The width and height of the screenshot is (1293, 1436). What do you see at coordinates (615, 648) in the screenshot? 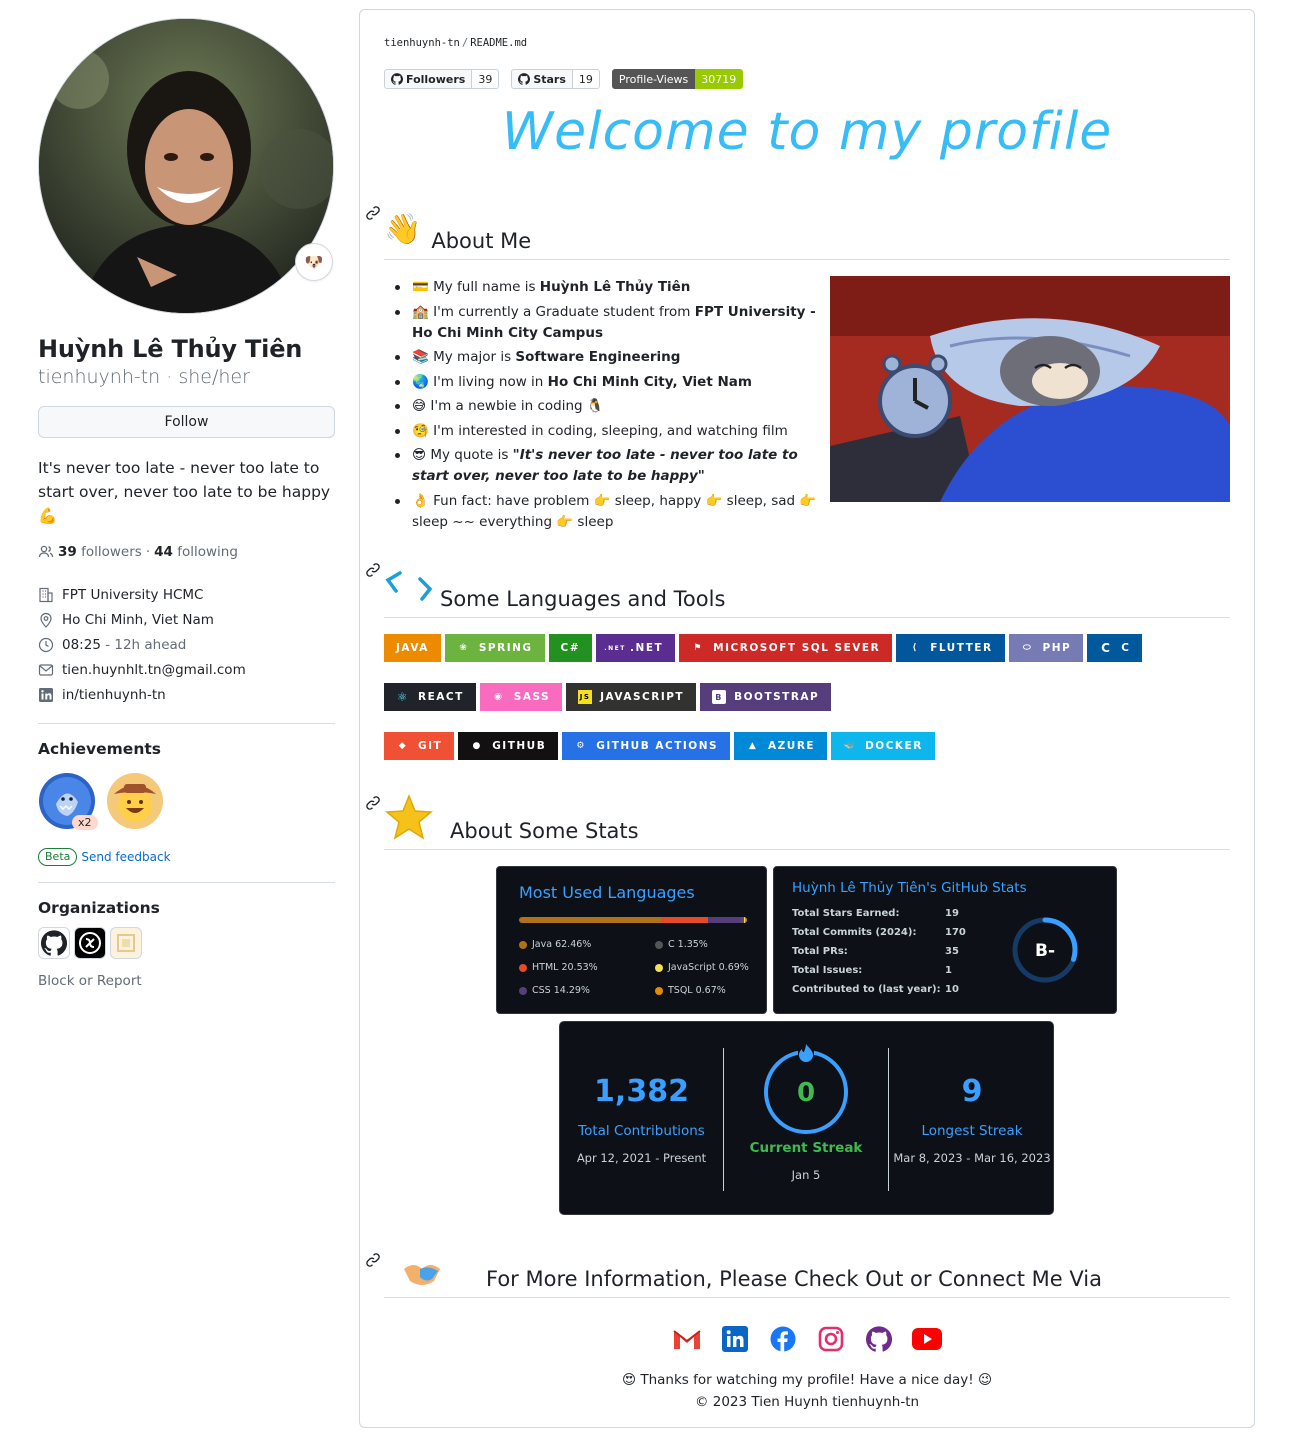
I see `dotnet-icon: .NET` at bounding box center [615, 648].